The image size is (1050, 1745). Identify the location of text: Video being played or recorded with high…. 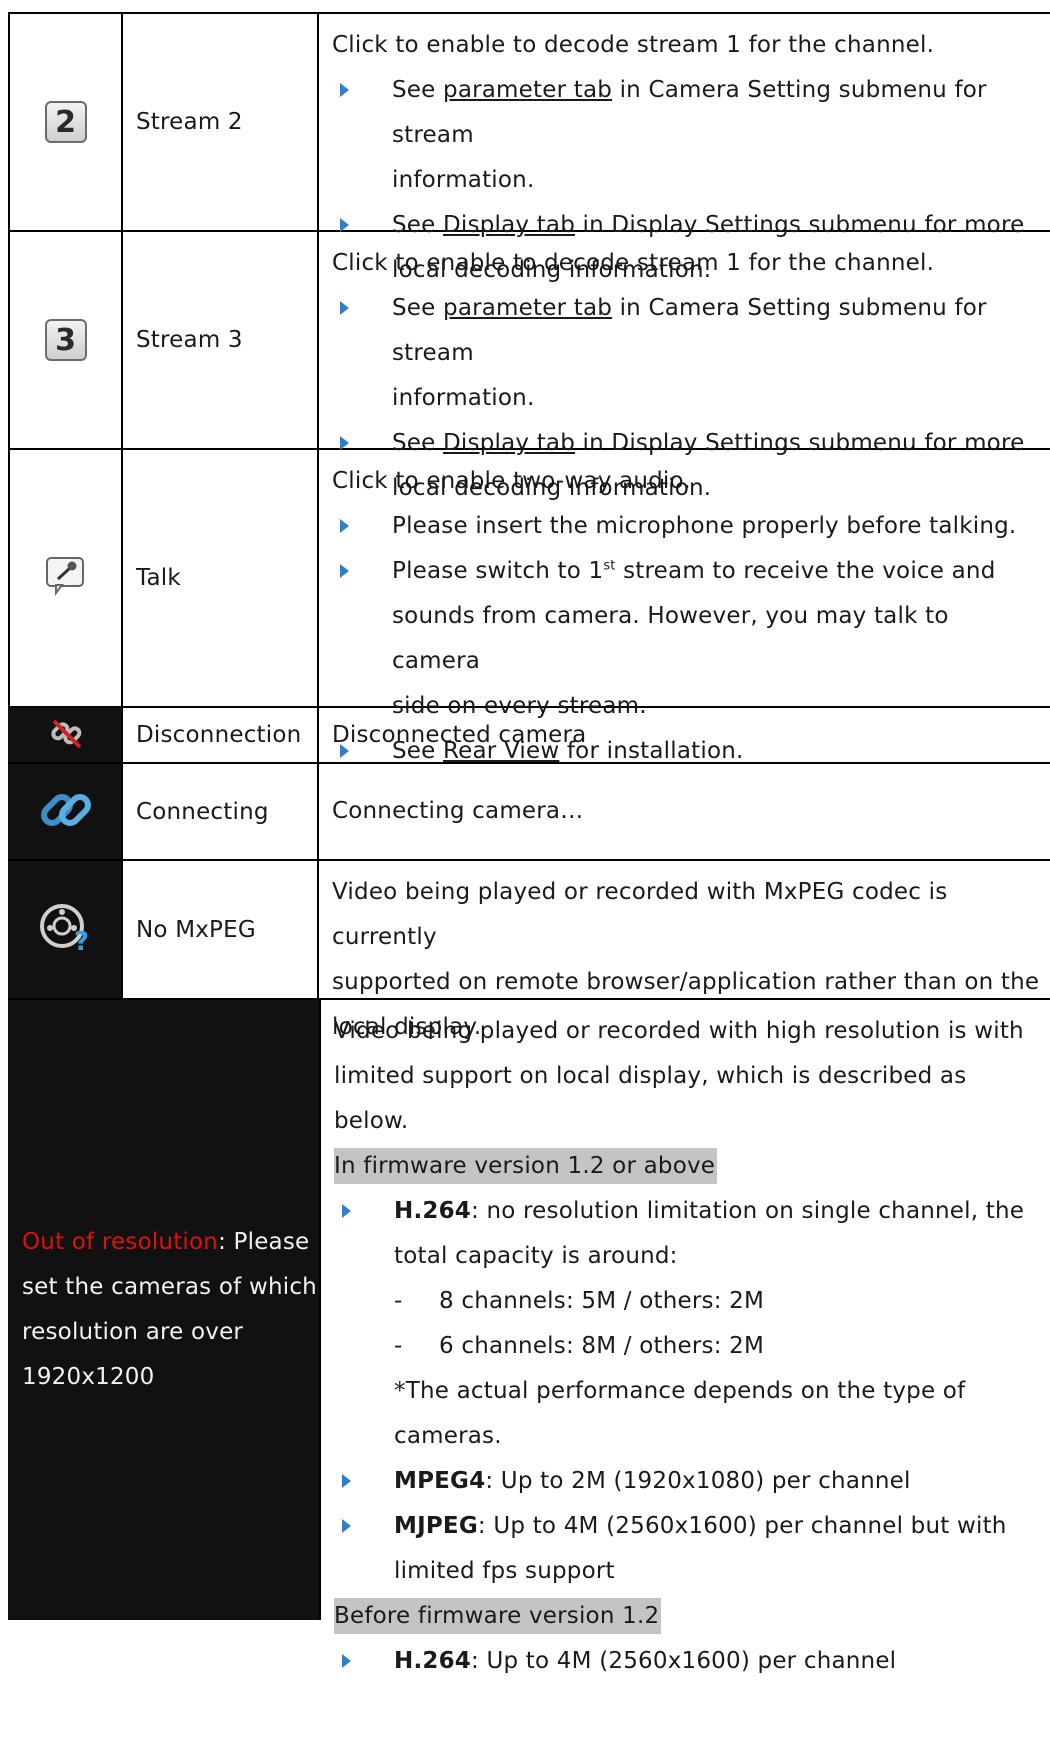
(679, 1031).